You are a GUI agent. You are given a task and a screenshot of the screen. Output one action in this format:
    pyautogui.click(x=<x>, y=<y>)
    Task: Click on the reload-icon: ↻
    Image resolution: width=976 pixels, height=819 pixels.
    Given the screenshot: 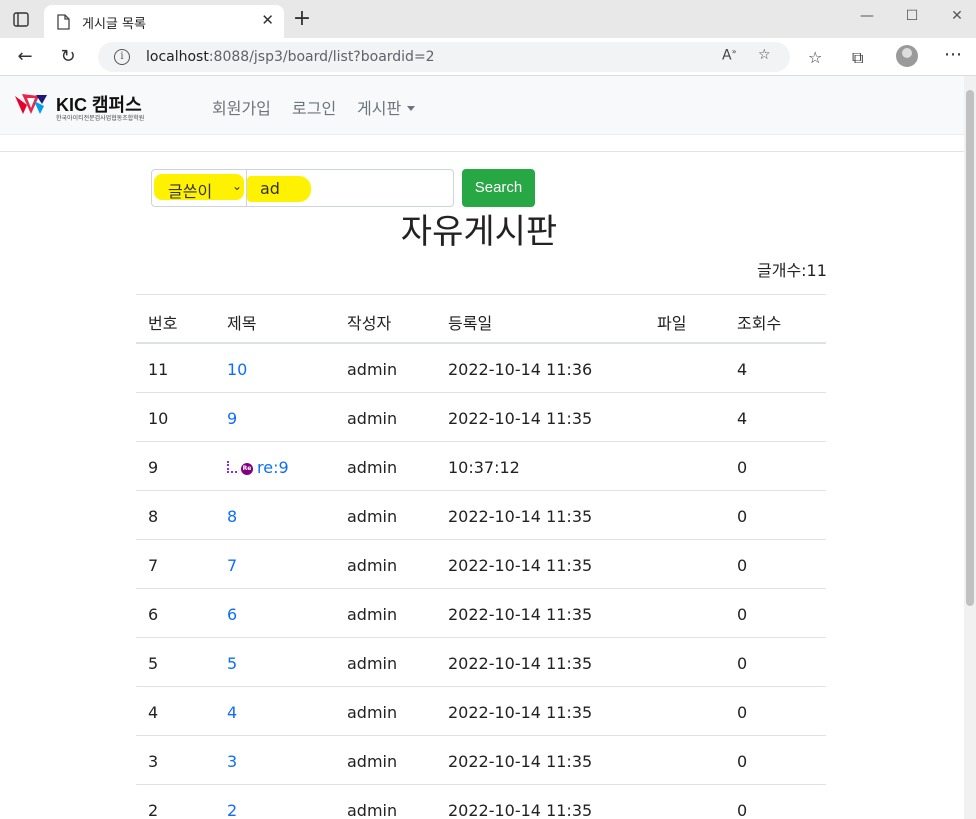 What is the action you would take?
    pyautogui.click(x=68, y=57)
    